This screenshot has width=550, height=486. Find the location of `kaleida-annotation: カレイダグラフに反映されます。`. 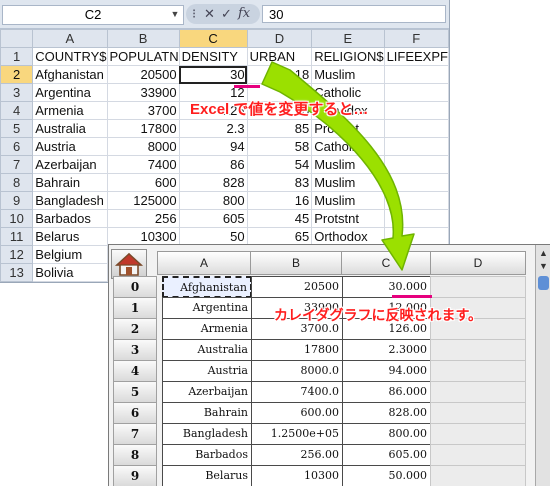

kaleida-annotation: カレイダグラフに反映されます。 is located at coordinates (378, 315).